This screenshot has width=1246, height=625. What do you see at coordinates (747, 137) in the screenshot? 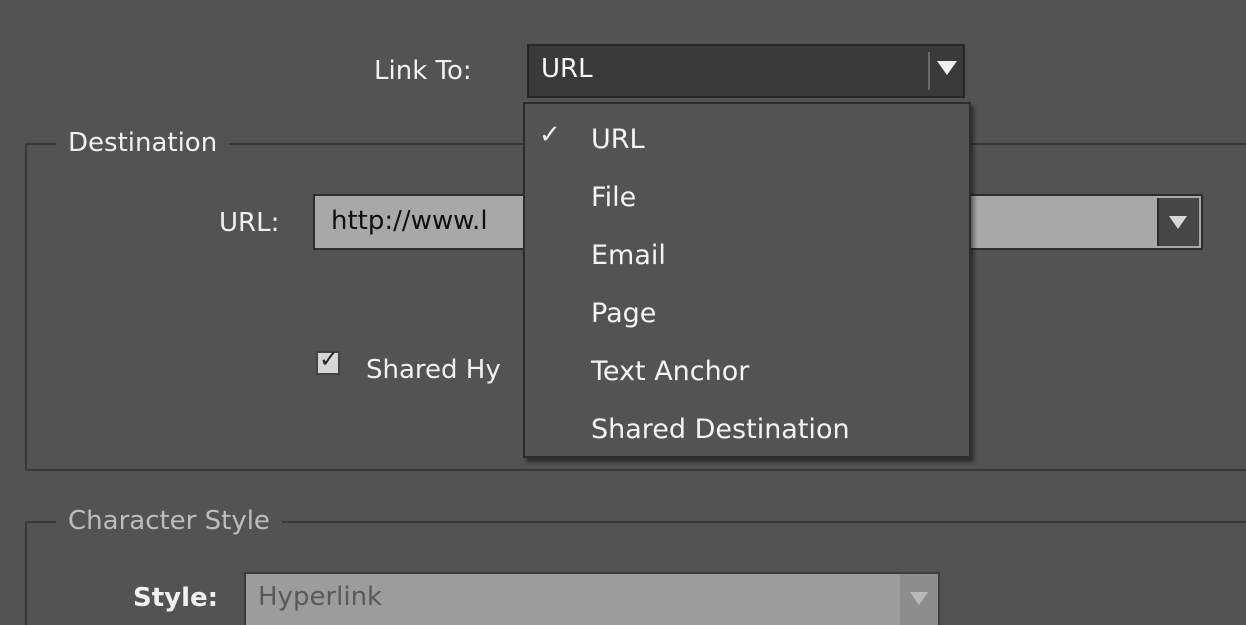
I see `menu-item-url: ✓ URL` at bounding box center [747, 137].